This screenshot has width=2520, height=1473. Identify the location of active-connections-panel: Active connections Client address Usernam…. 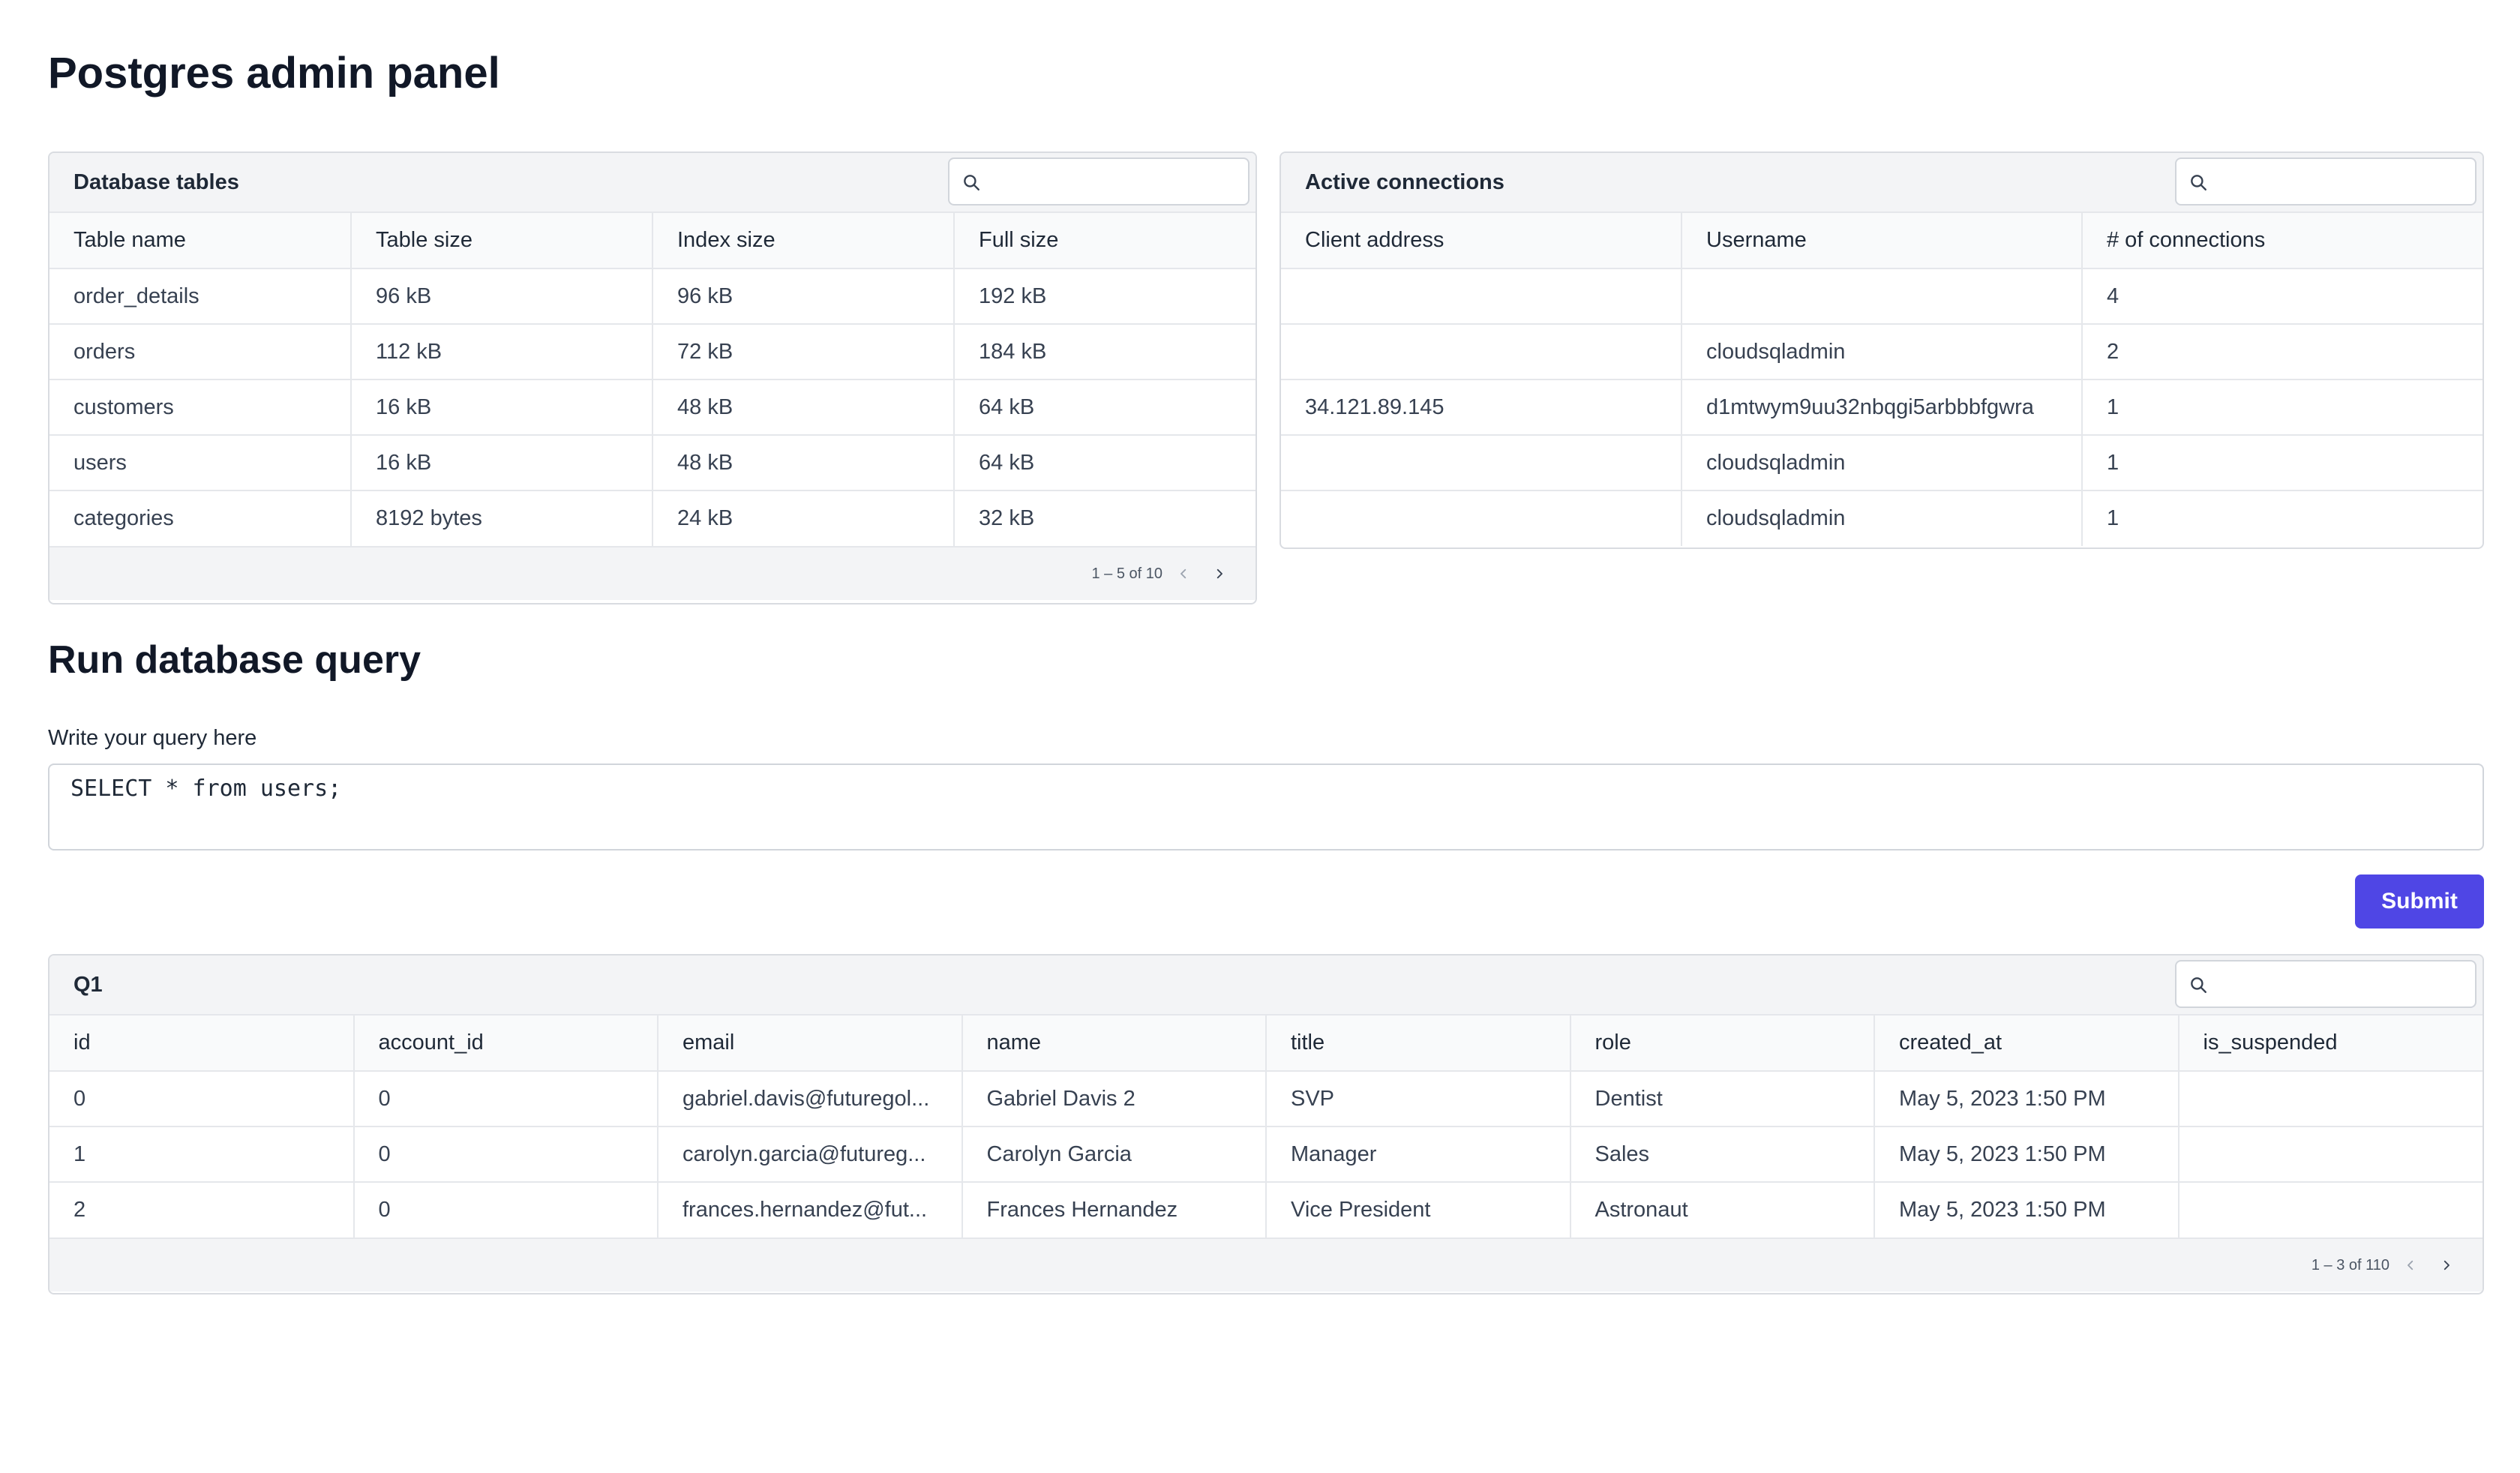
(1882, 350).